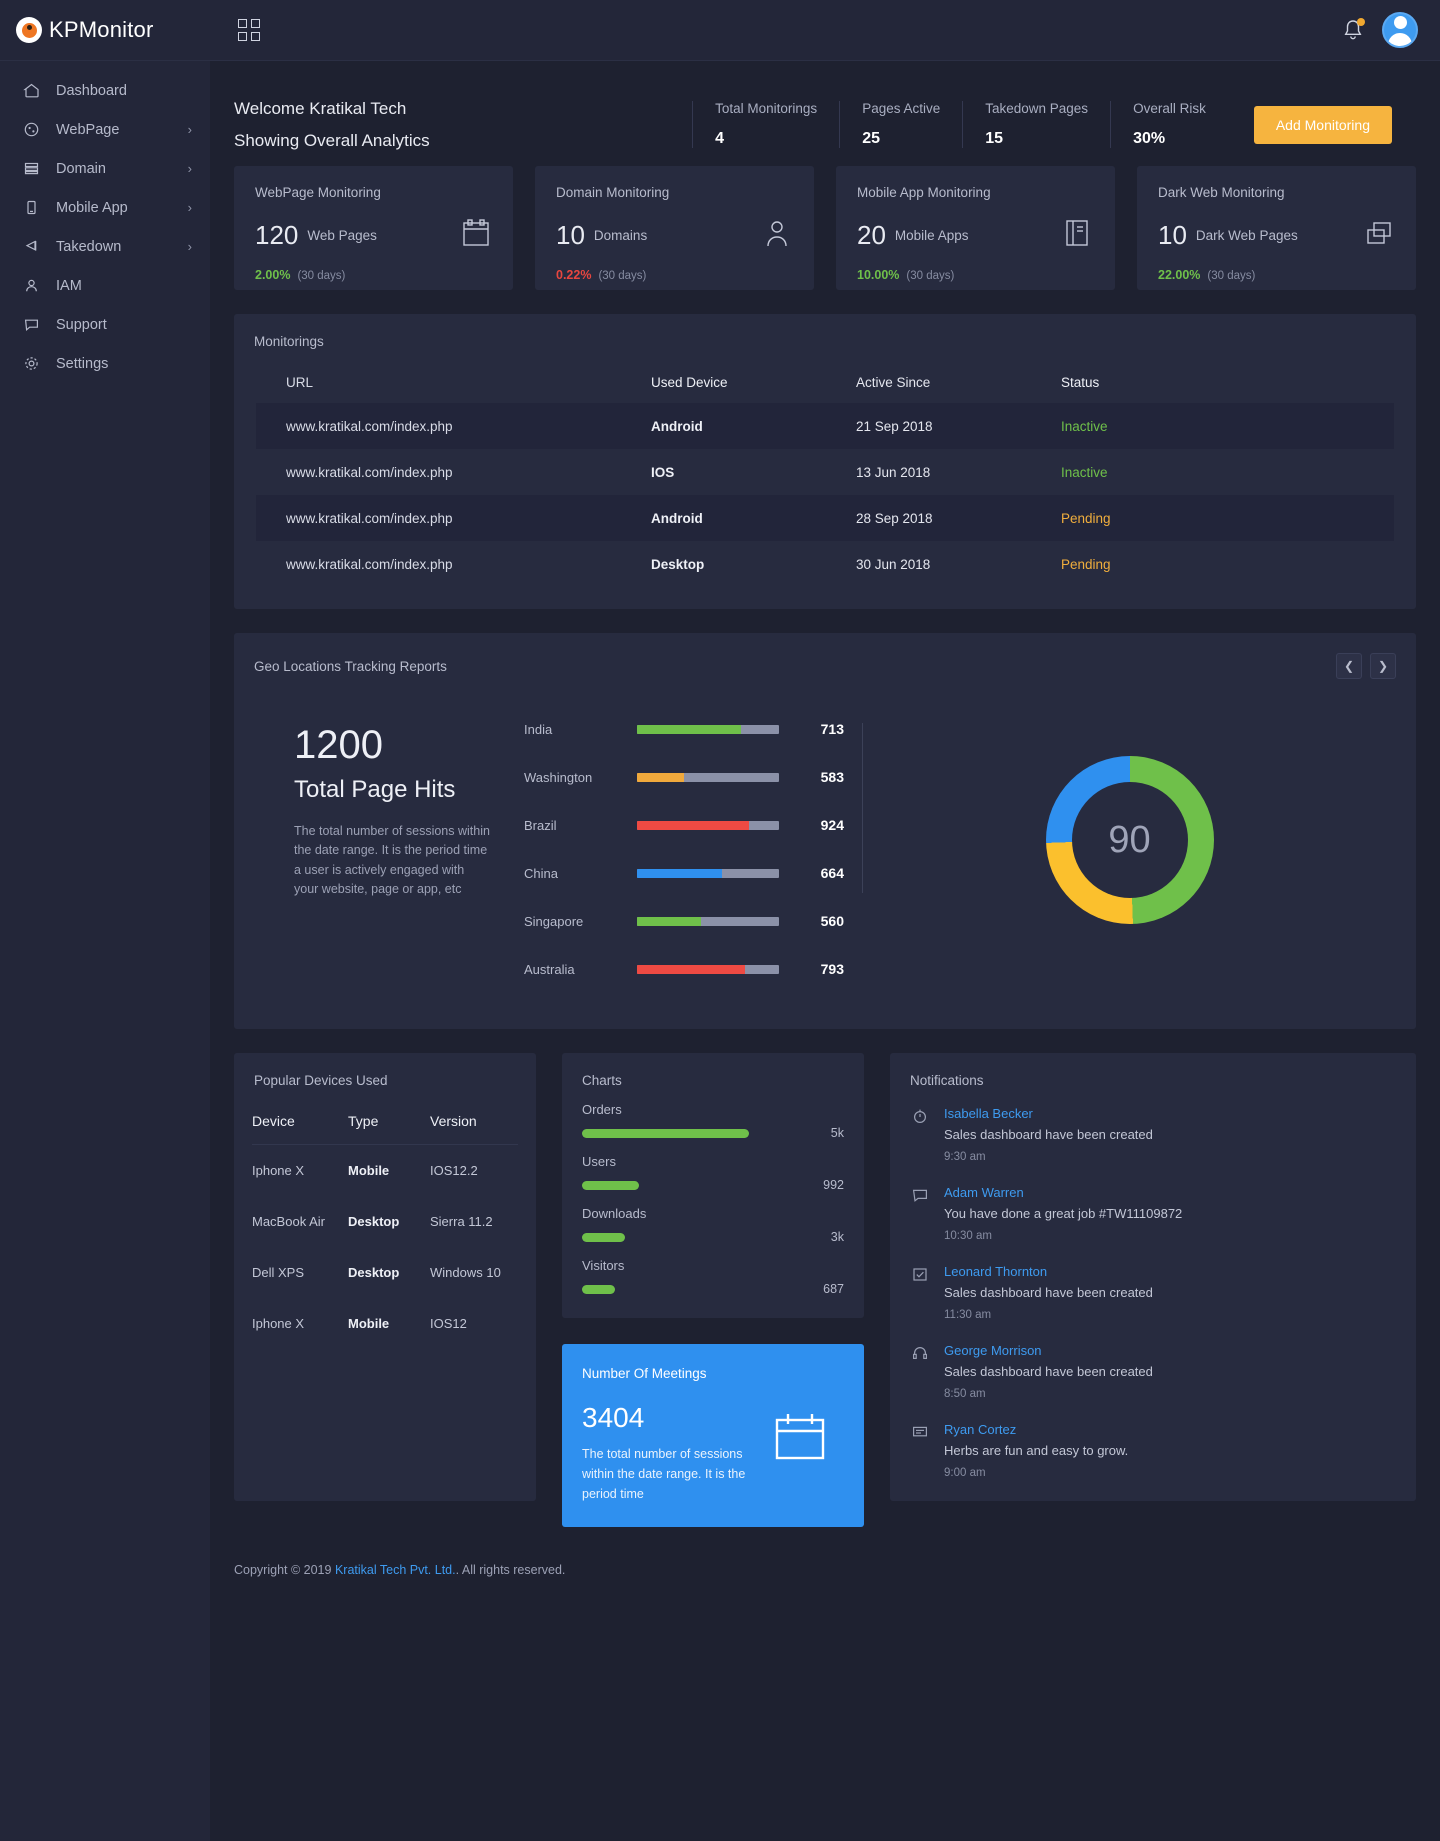 Image resolution: width=1440 pixels, height=1841 pixels. I want to click on notification-time: 11:30 am, so click(968, 1315).